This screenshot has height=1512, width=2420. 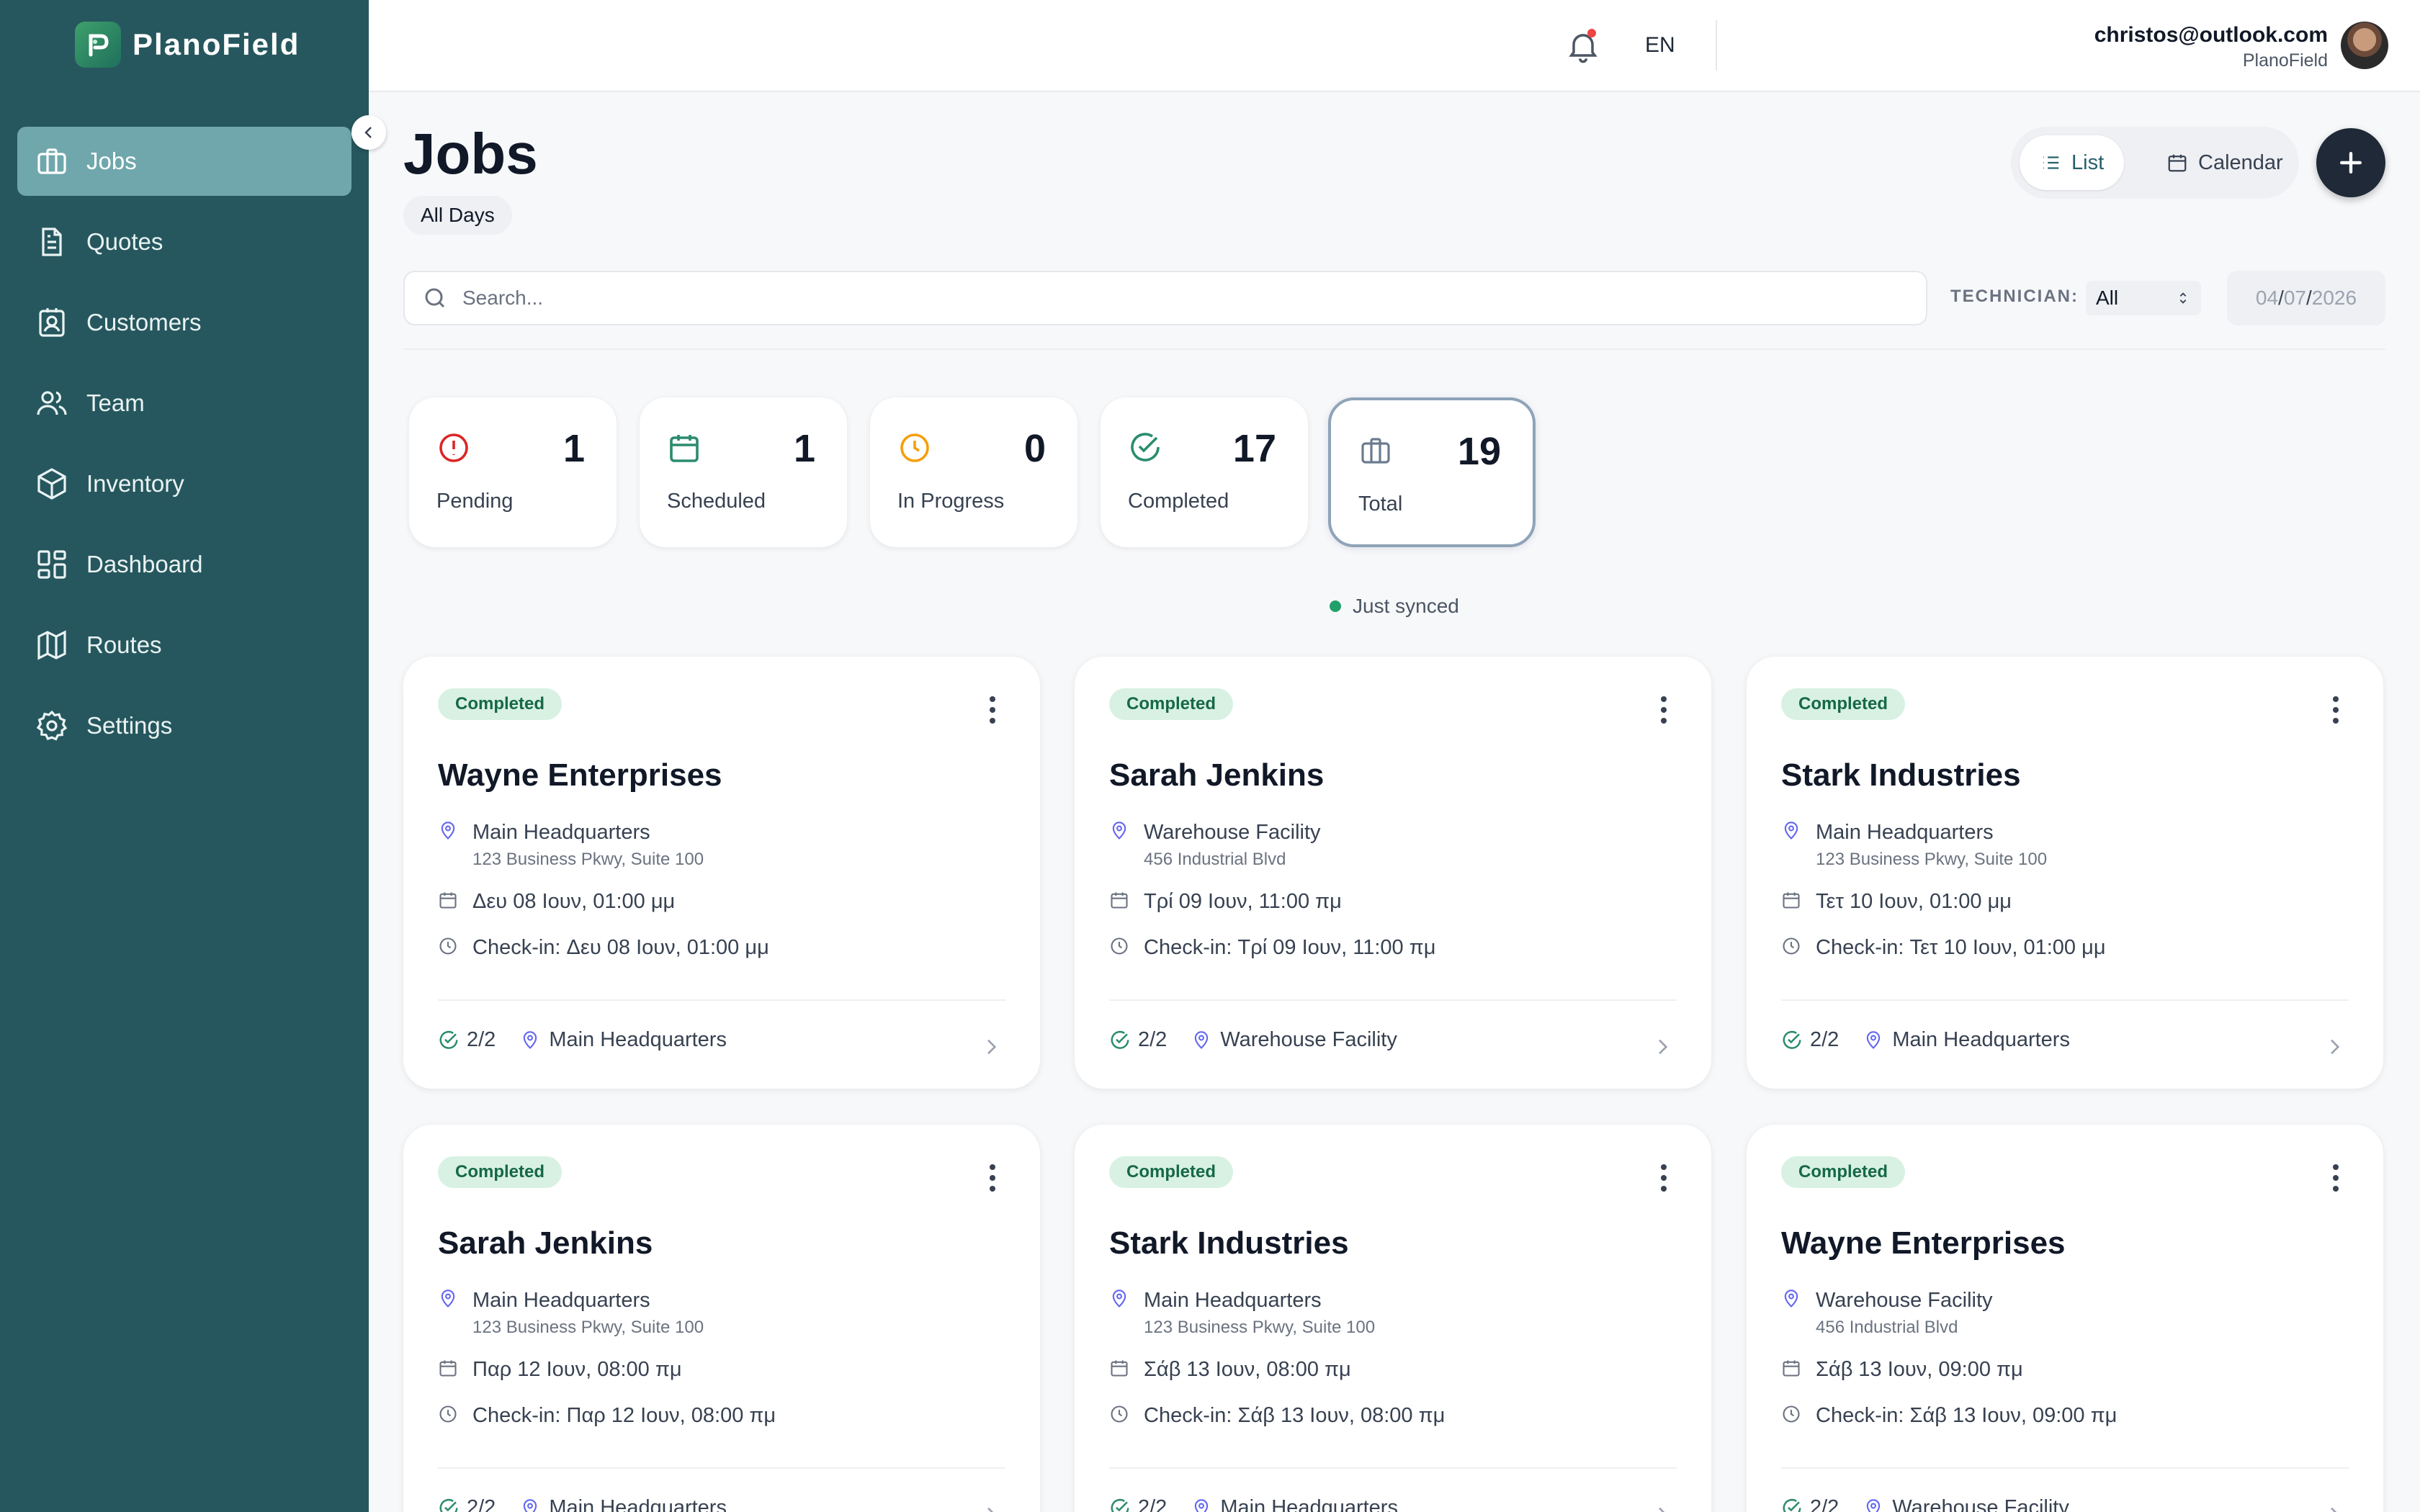 What do you see at coordinates (2143, 298) in the screenshot?
I see `technician-select: All` at bounding box center [2143, 298].